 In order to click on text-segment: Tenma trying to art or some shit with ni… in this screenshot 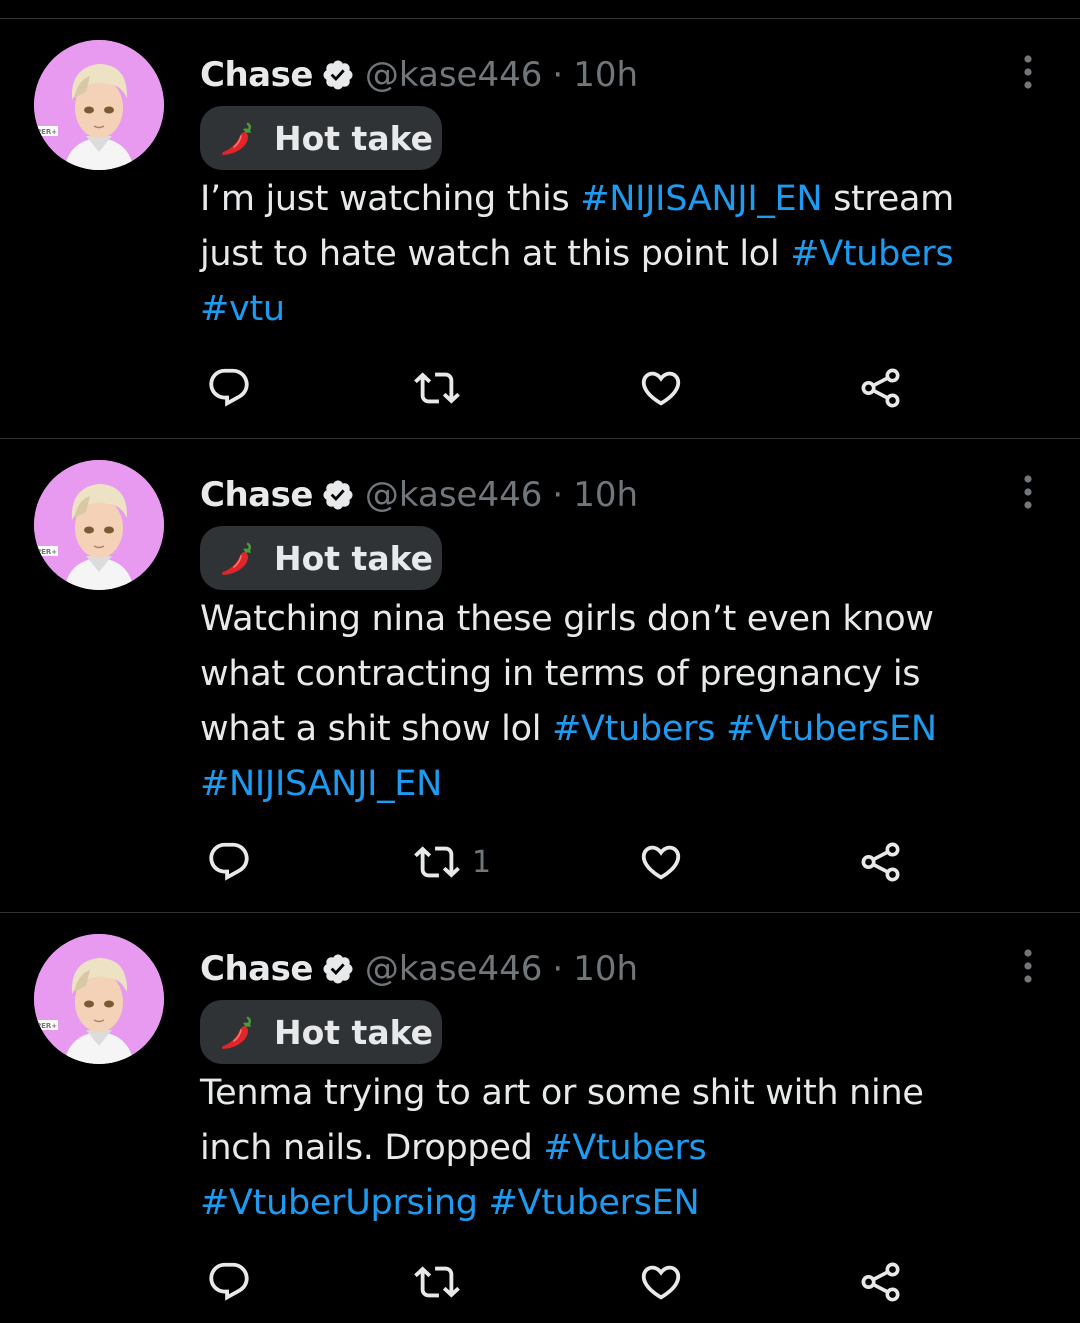, I will do `click(562, 1093)`.